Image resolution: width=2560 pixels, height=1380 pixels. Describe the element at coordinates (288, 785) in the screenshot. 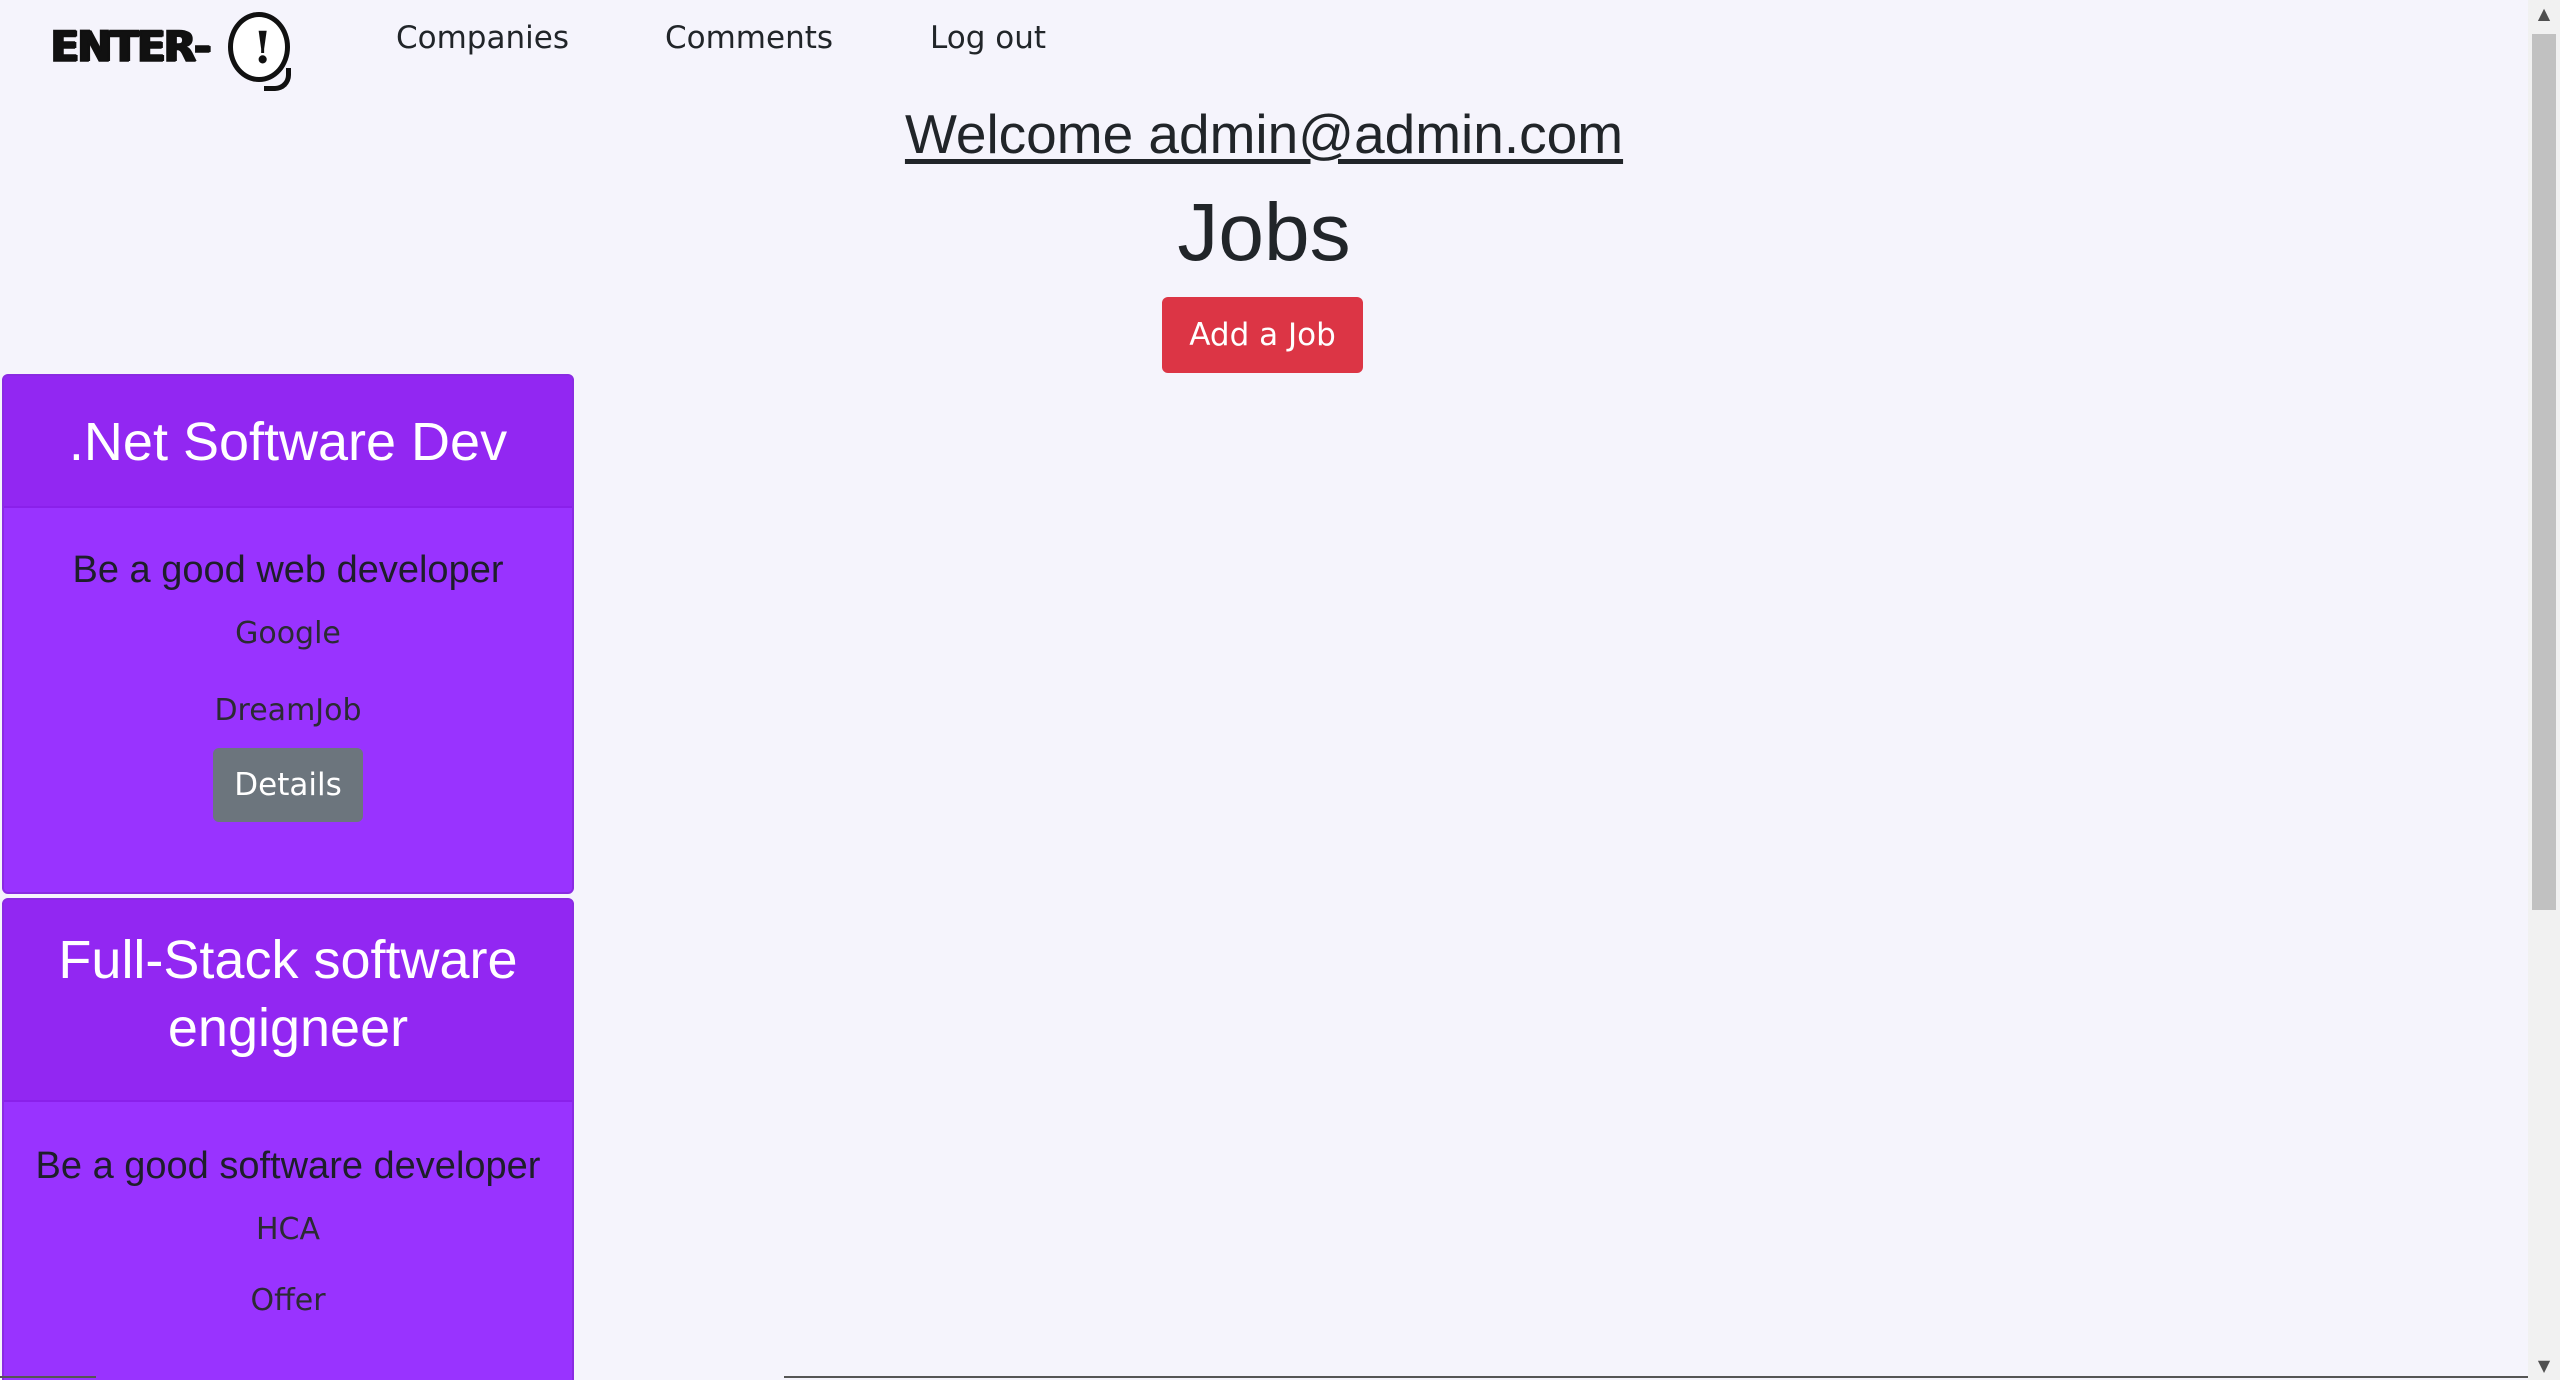

I see `details-button: Details` at that location.